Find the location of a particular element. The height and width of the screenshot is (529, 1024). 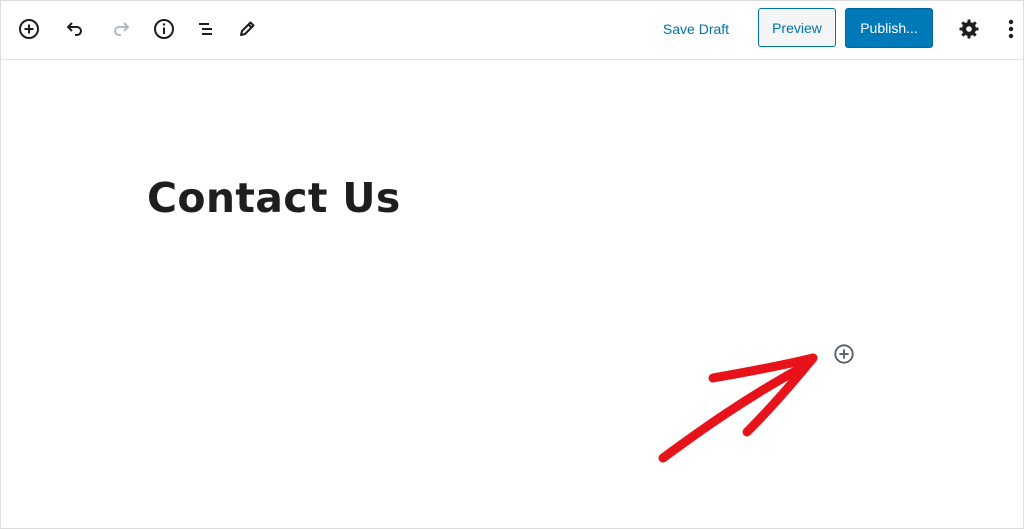

tools-button is located at coordinates (247, 29).